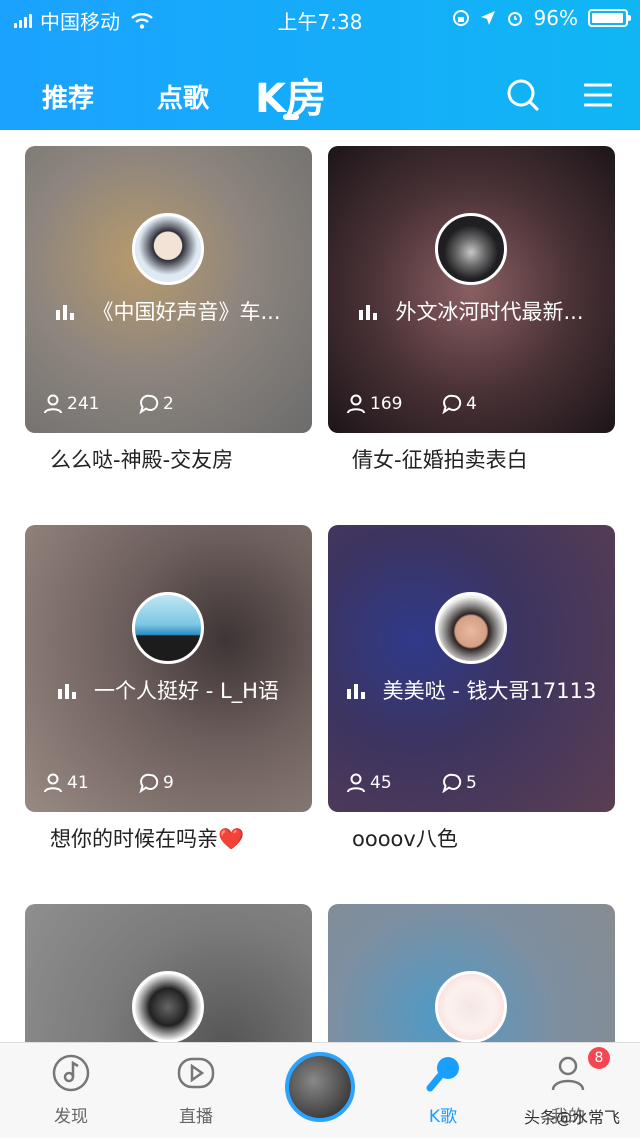 The image size is (640, 1138). I want to click on comment-count: 5, so click(459, 783).